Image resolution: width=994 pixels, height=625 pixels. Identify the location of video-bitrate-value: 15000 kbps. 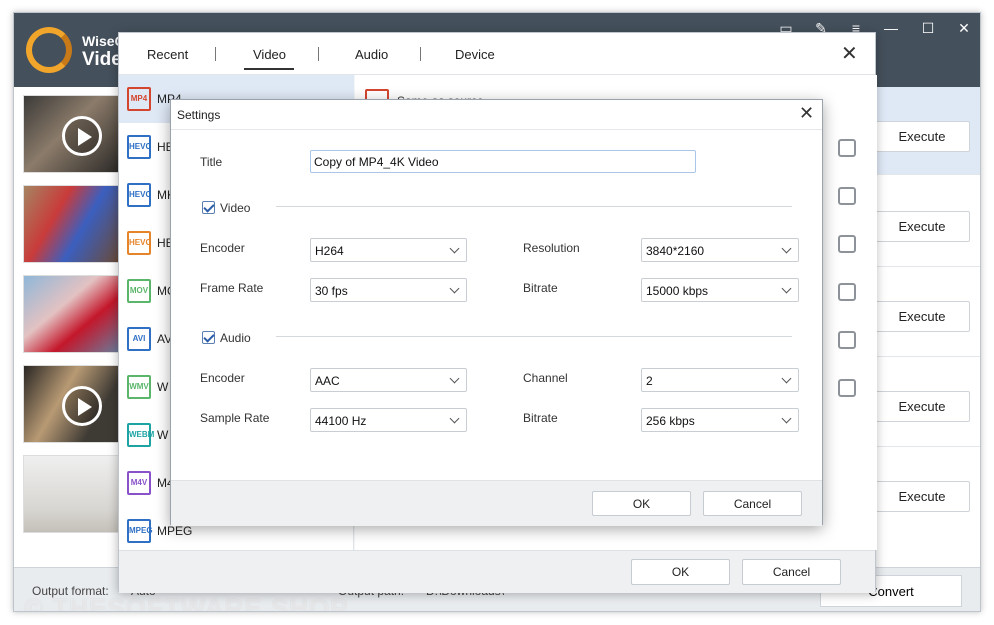
(677, 291).